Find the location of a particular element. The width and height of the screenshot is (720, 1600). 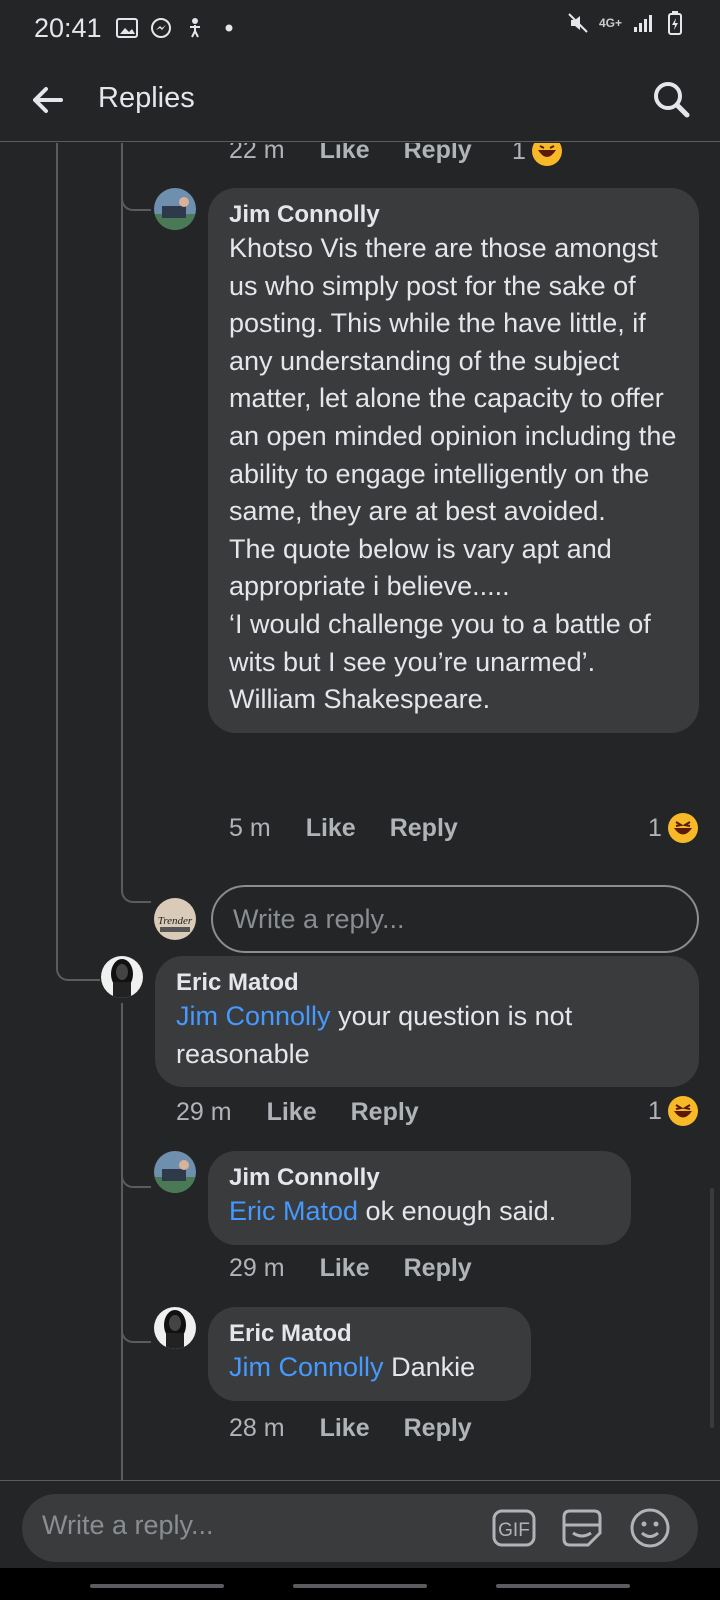

comment-meta: 22 m Like Reply is located at coordinates (367, 154).